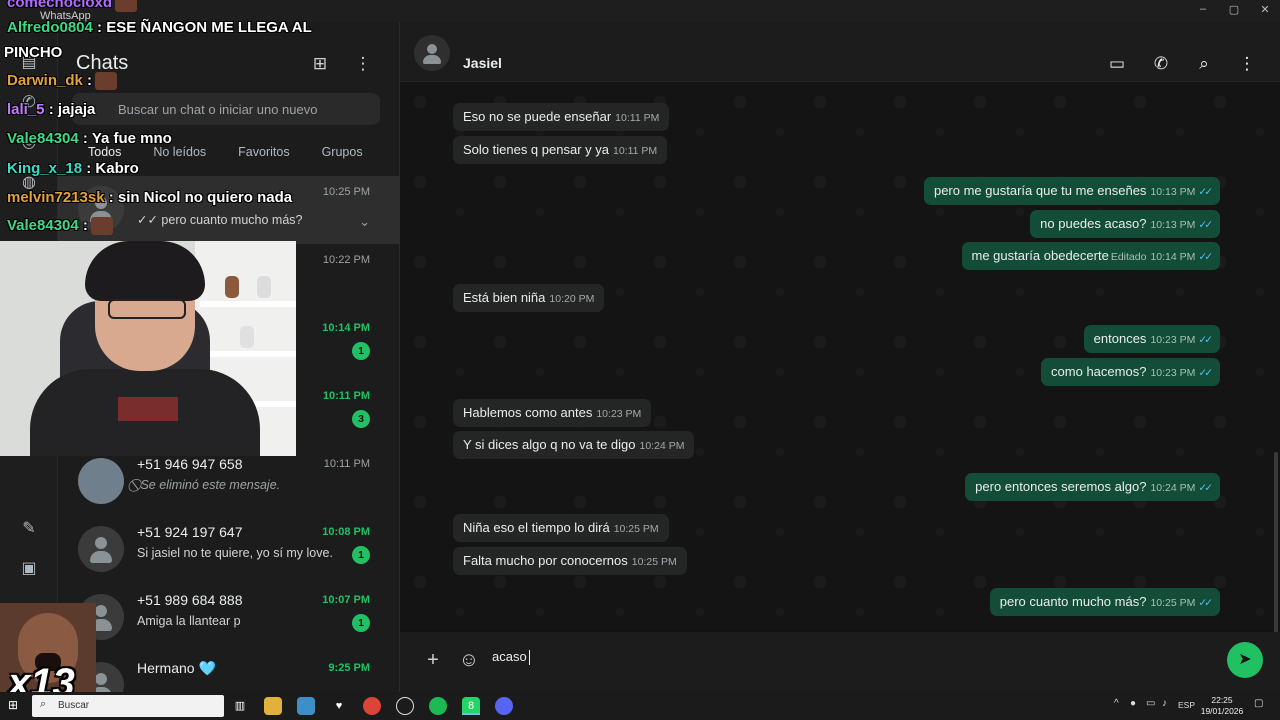  I want to click on system-clock: 22:25 19/01/2026, so click(1222, 706).